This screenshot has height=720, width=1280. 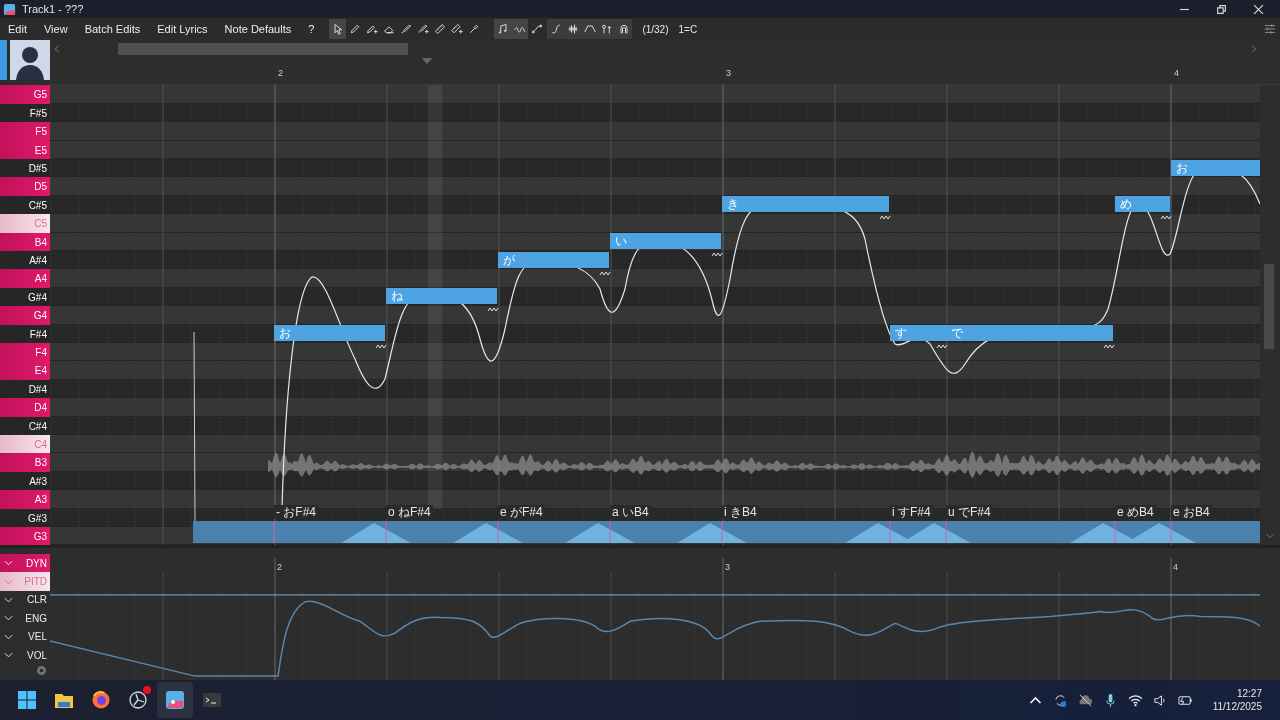 I want to click on position-marker-icon, so click(x=427, y=61).